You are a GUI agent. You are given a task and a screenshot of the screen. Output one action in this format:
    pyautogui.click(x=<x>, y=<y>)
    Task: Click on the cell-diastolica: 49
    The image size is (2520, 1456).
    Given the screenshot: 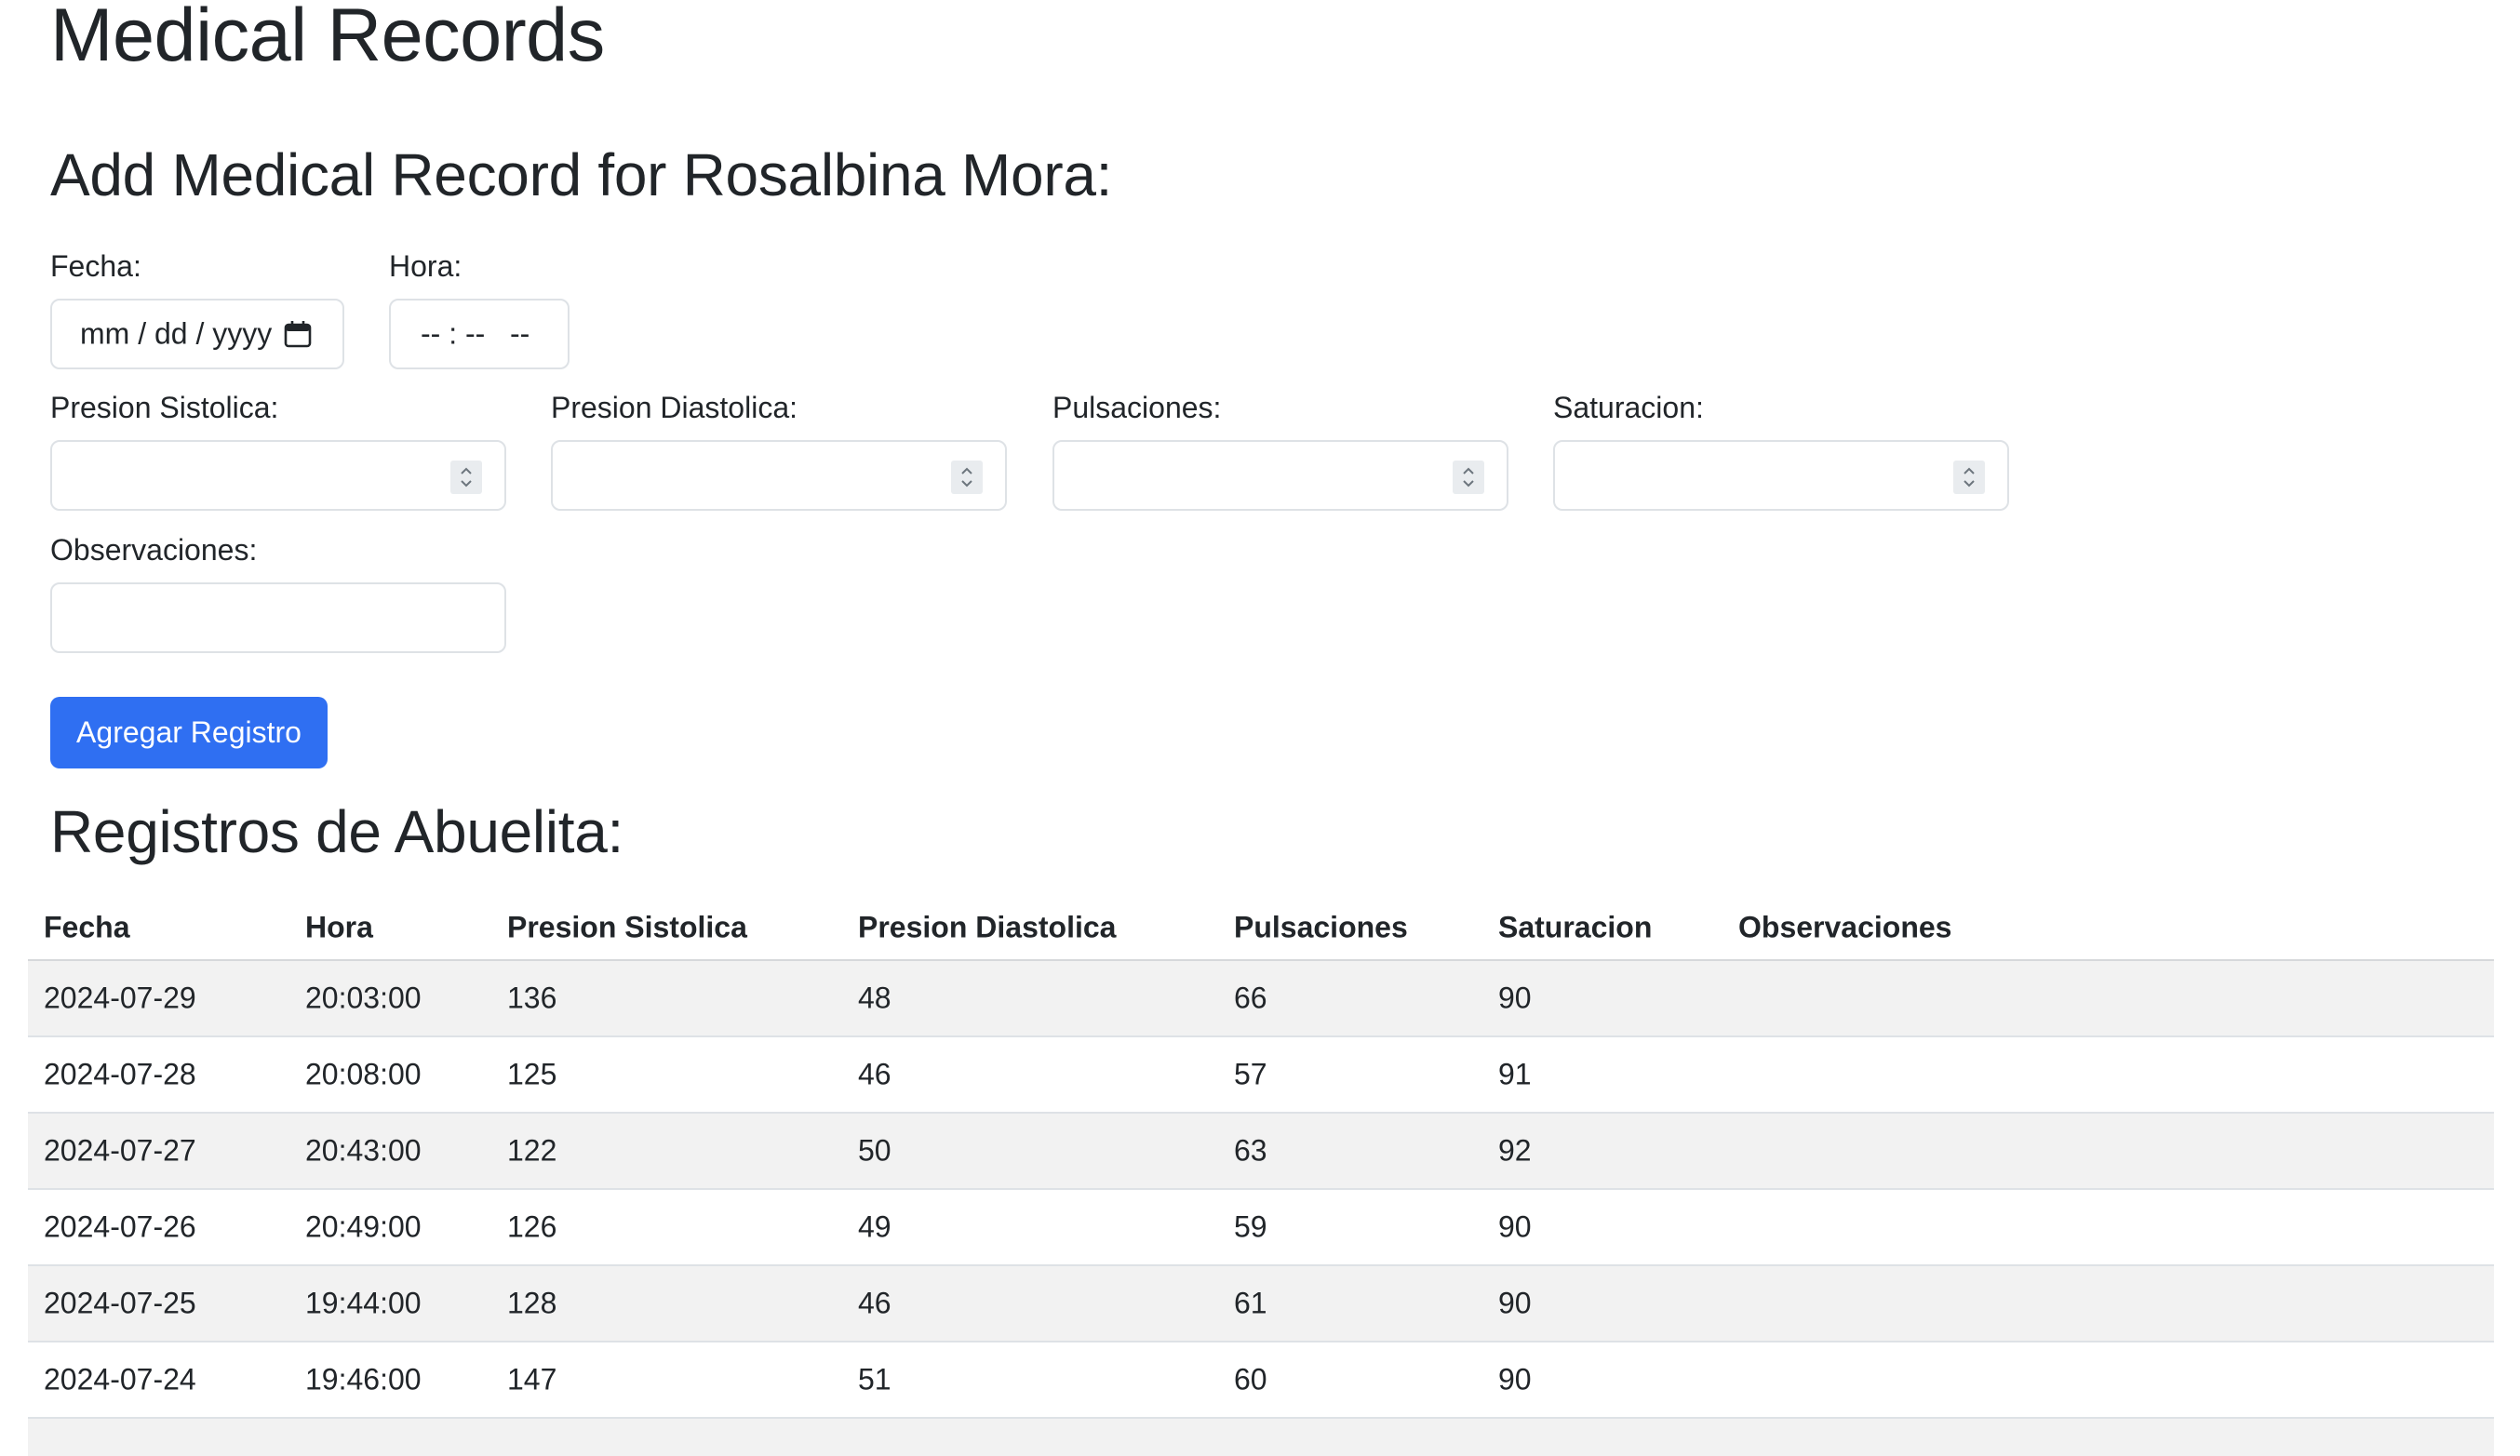 What is the action you would take?
    pyautogui.click(x=874, y=1226)
    